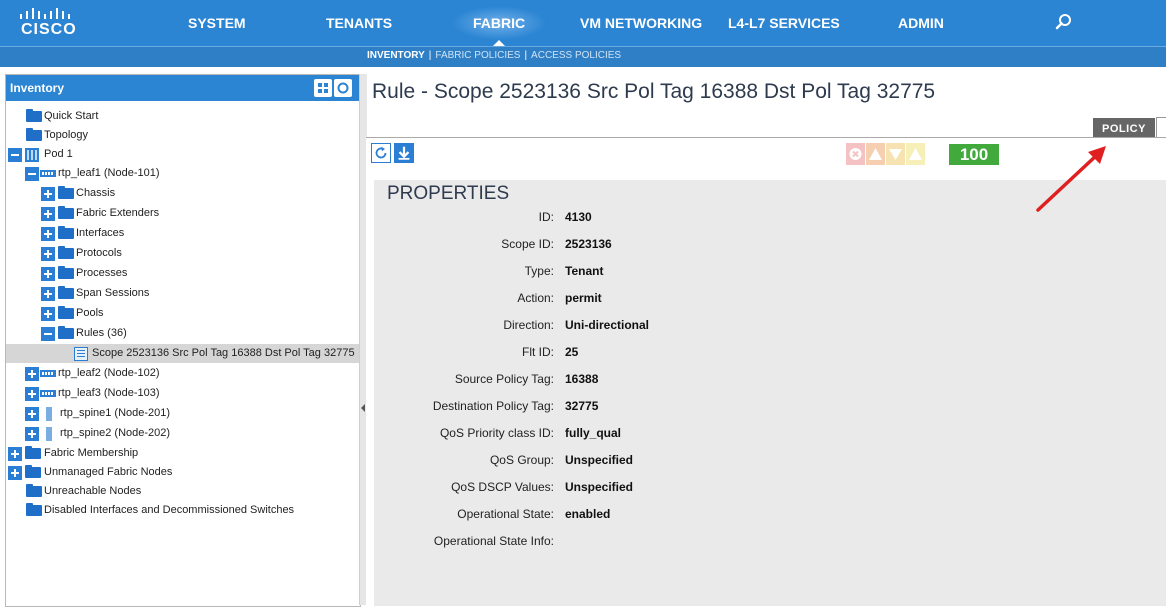 This screenshot has width=1166, height=607. What do you see at coordinates (1064, 22) in the screenshot?
I see `search-icon` at bounding box center [1064, 22].